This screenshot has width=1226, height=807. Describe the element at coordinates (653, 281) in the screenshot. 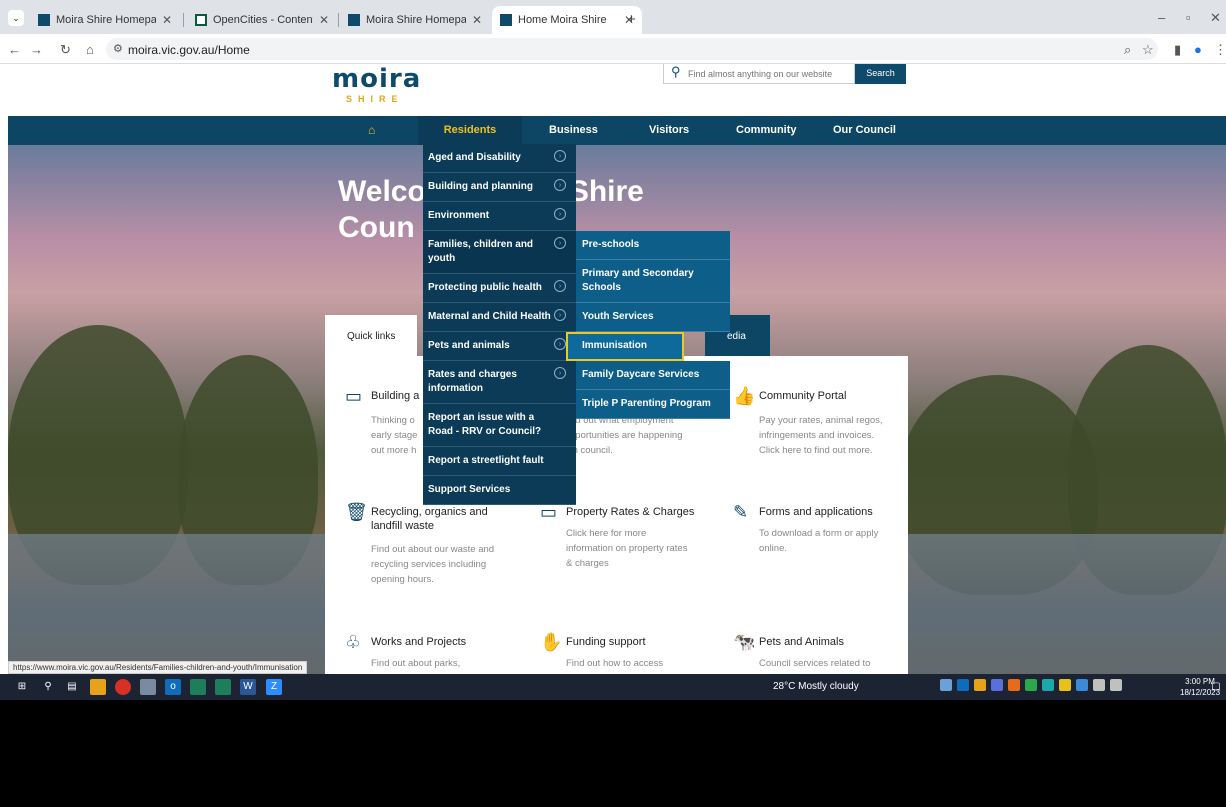

I see `submenu-primary-secondary-schools: Primary and Secondary Schools` at that location.